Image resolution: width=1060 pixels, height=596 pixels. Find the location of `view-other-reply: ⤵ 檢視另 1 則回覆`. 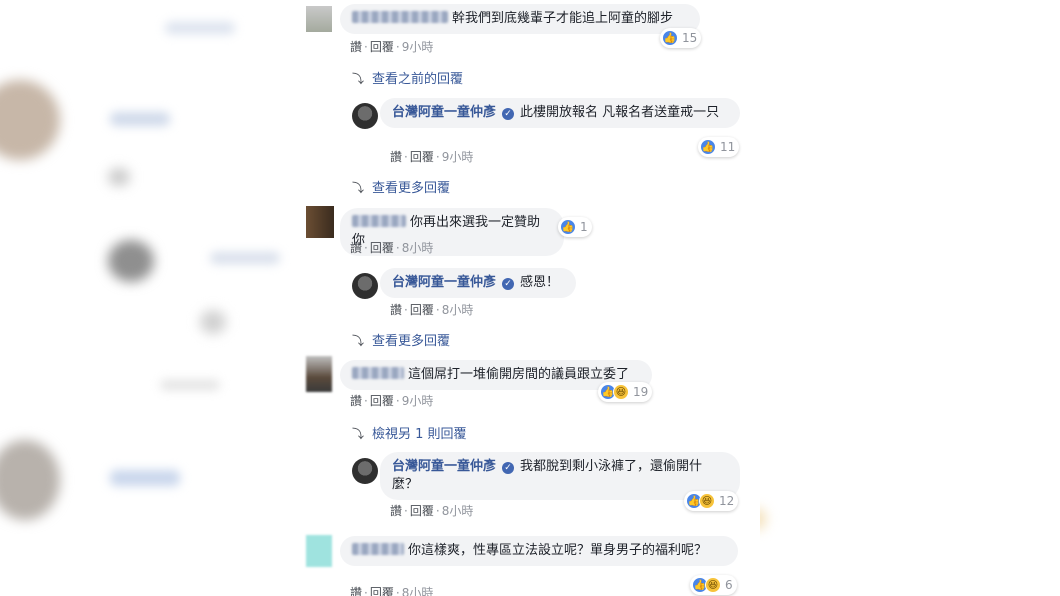

view-other-reply: ⤵ 檢視另 1 則回覆 is located at coordinates (409, 432).